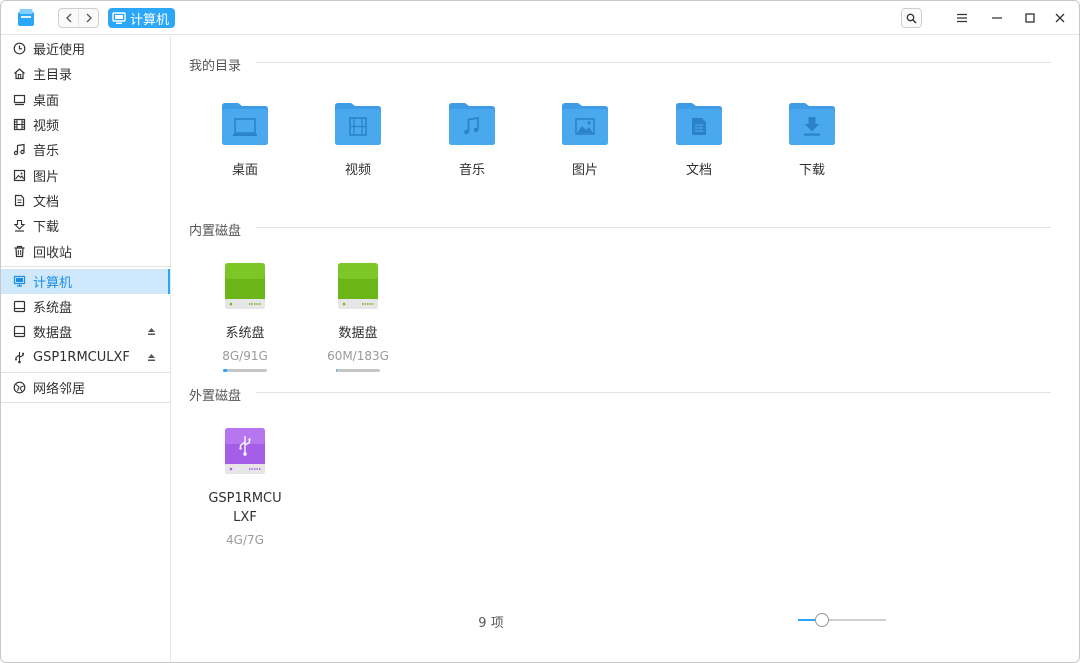 Image resolution: width=1080 pixels, height=663 pixels. Describe the element at coordinates (584, 170) in the screenshot. I see `folder-label: 图片` at that location.